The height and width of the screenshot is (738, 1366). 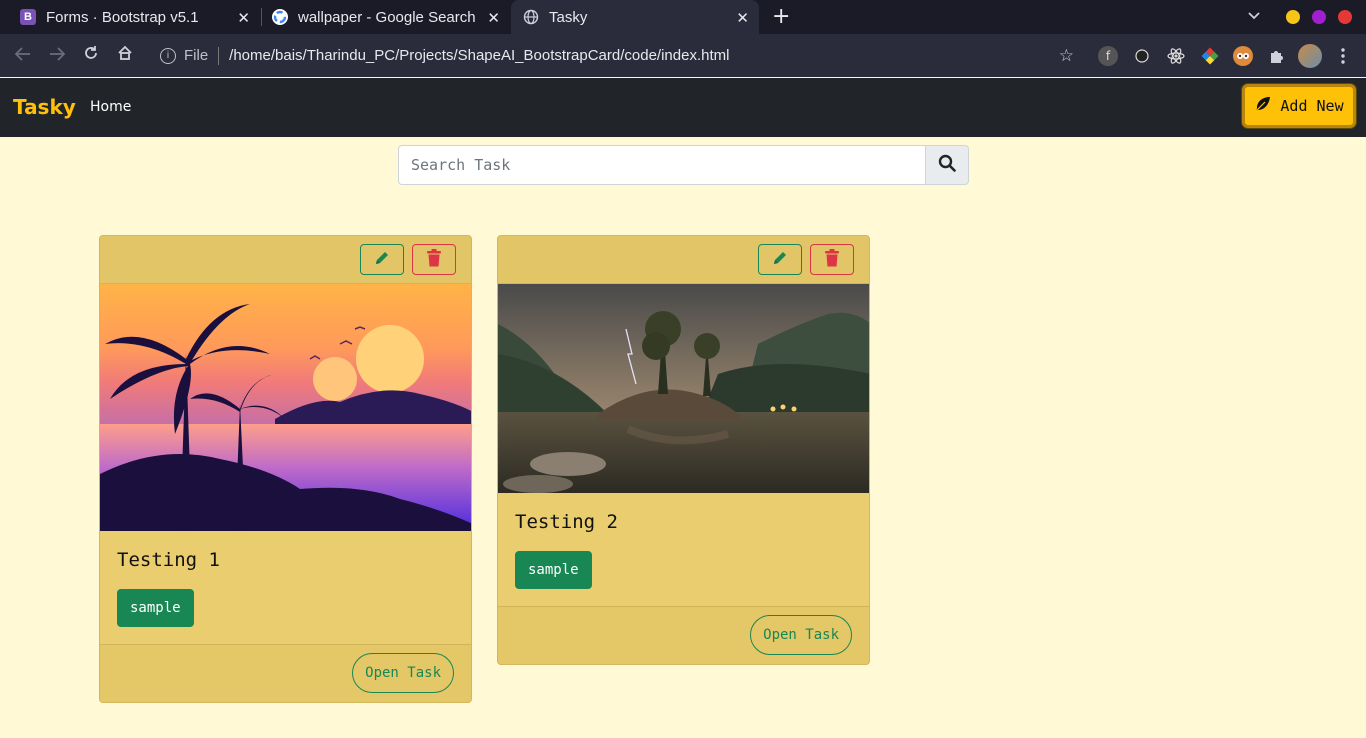 What do you see at coordinates (1243, 56) in the screenshot?
I see `owl-extension-icon` at bounding box center [1243, 56].